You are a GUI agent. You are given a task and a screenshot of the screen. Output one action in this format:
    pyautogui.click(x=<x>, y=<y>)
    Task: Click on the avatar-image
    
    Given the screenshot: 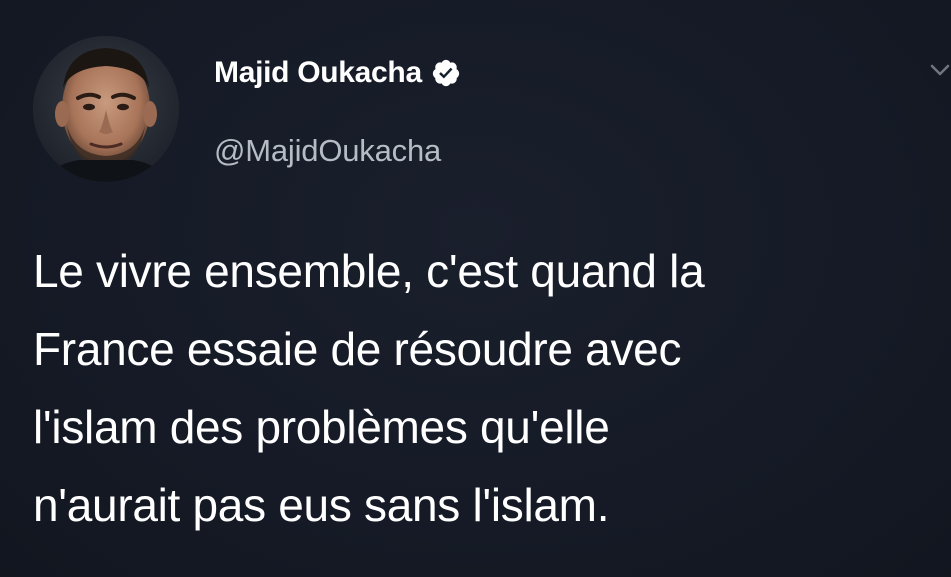 What is the action you would take?
    pyautogui.click(x=106, y=109)
    